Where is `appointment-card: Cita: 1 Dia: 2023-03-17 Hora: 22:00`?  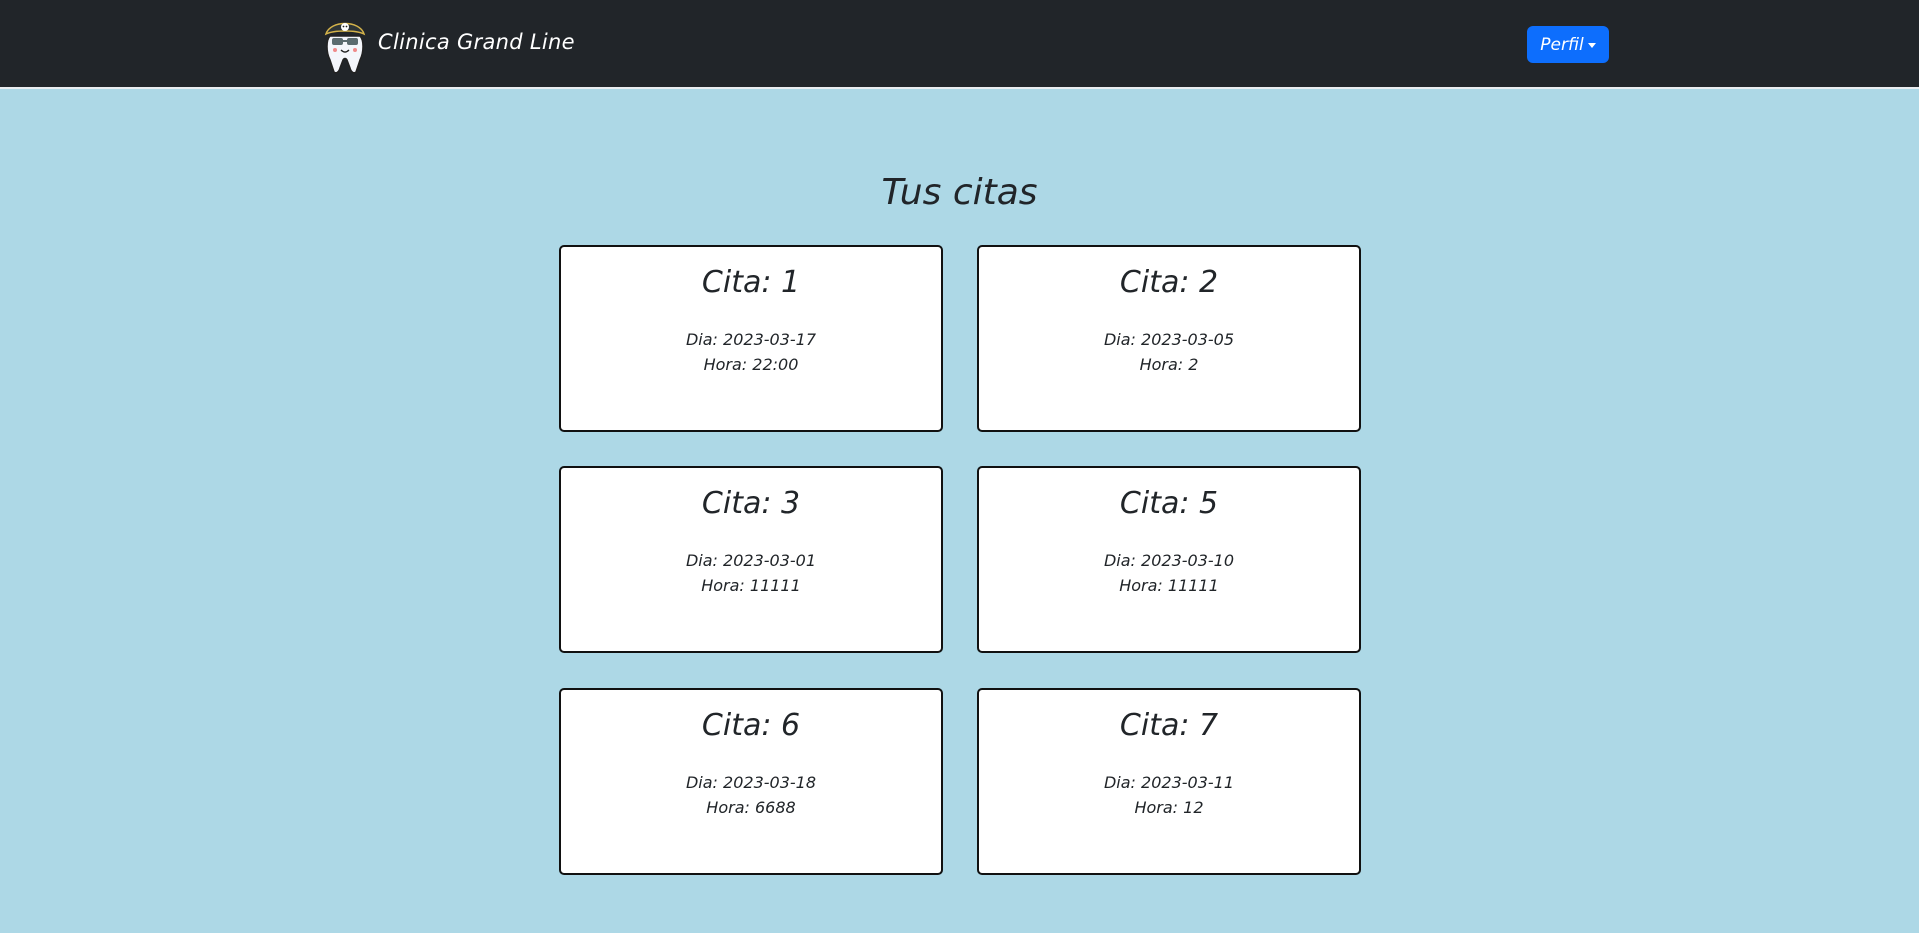
appointment-card: Cita: 1 Dia: 2023-03-17 Hora: 22:00 is located at coordinates (751, 338).